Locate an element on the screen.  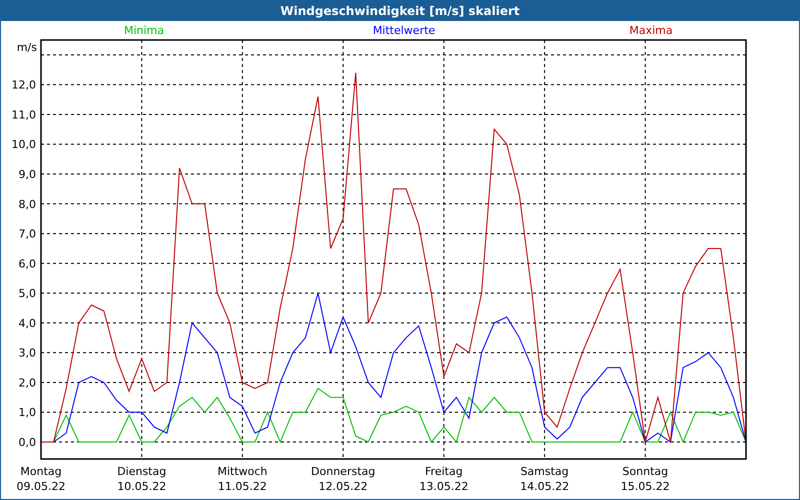
x-tick-label: Montag 09.05.22 is located at coordinates (41, 479).